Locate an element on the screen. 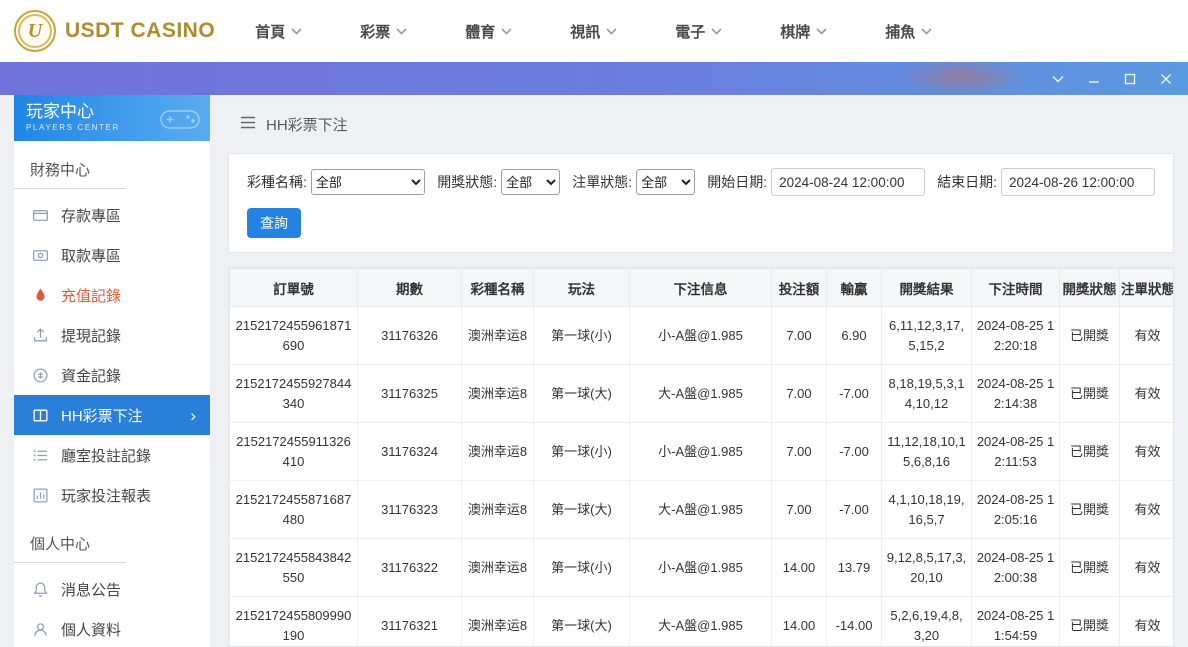 This screenshot has height=647, width=1188. sidebar-item-cashout-record: 提現記錄 is located at coordinates (112, 335).